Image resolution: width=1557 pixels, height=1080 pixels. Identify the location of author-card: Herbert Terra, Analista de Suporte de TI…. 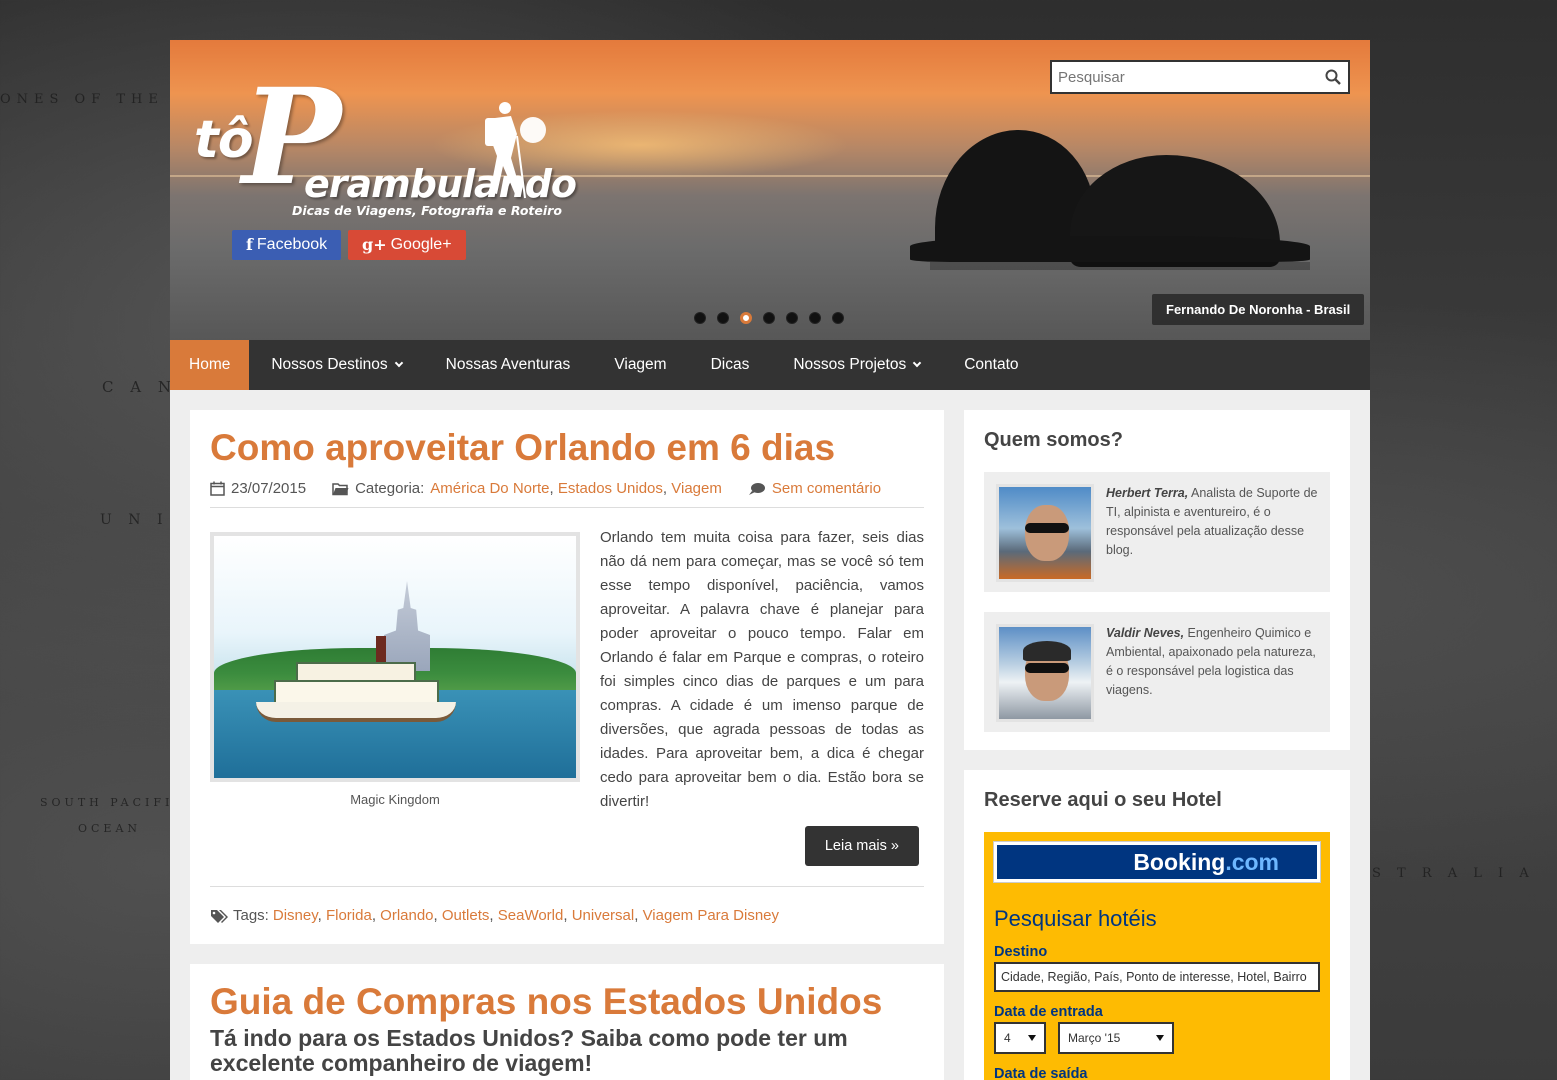
(1157, 532).